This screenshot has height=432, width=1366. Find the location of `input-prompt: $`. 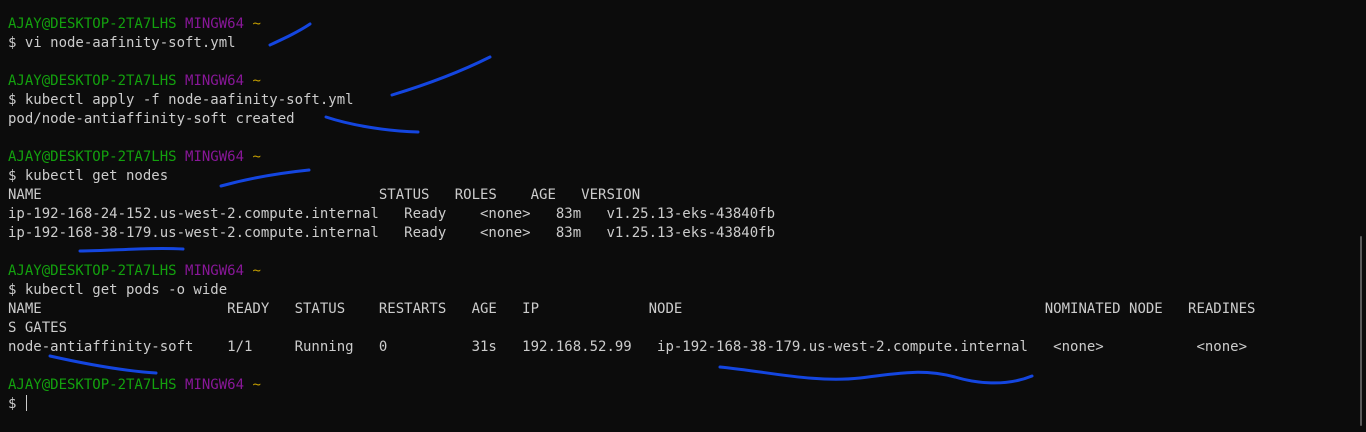

input-prompt: $ is located at coordinates (16, 404).